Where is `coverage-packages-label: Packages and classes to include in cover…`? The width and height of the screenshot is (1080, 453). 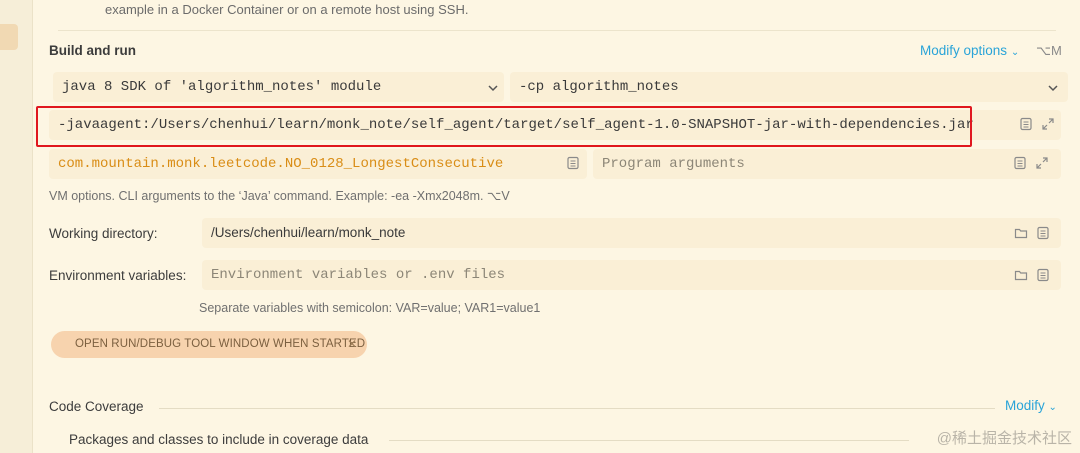 coverage-packages-label: Packages and classes to include in cover… is located at coordinates (219, 439).